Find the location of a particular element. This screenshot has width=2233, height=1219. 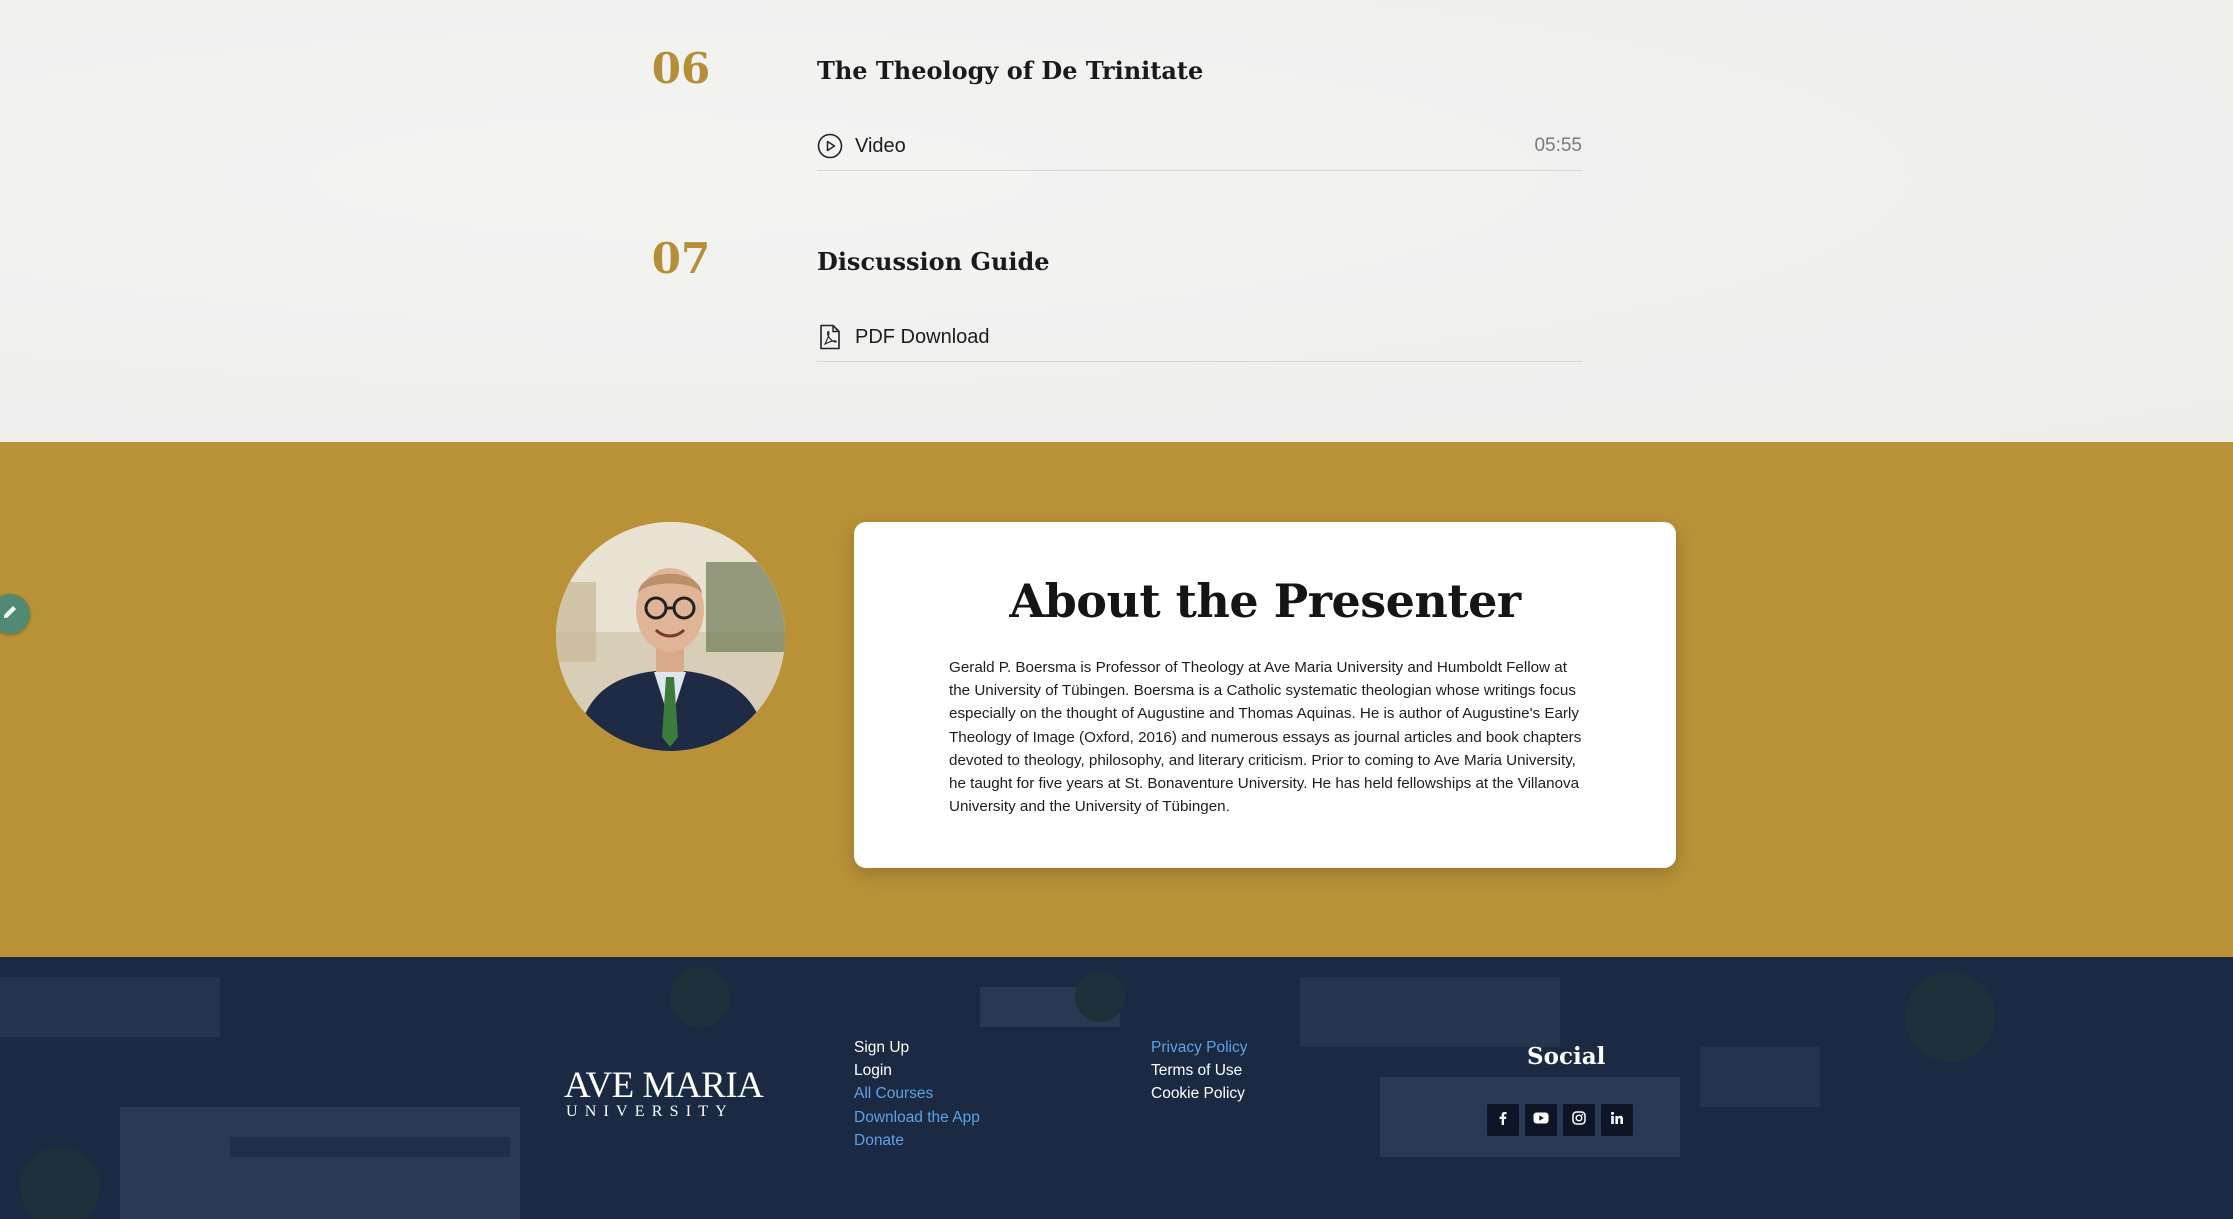

footer-link-terms-of-use: Terms of Use is located at coordinates (1199, 1070).